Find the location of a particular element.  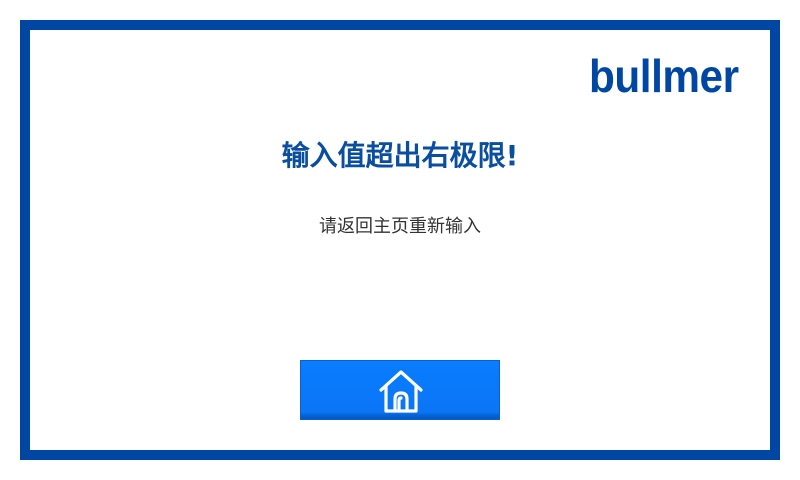

brand-logo: bullmer is located at coordinates (664, 76).